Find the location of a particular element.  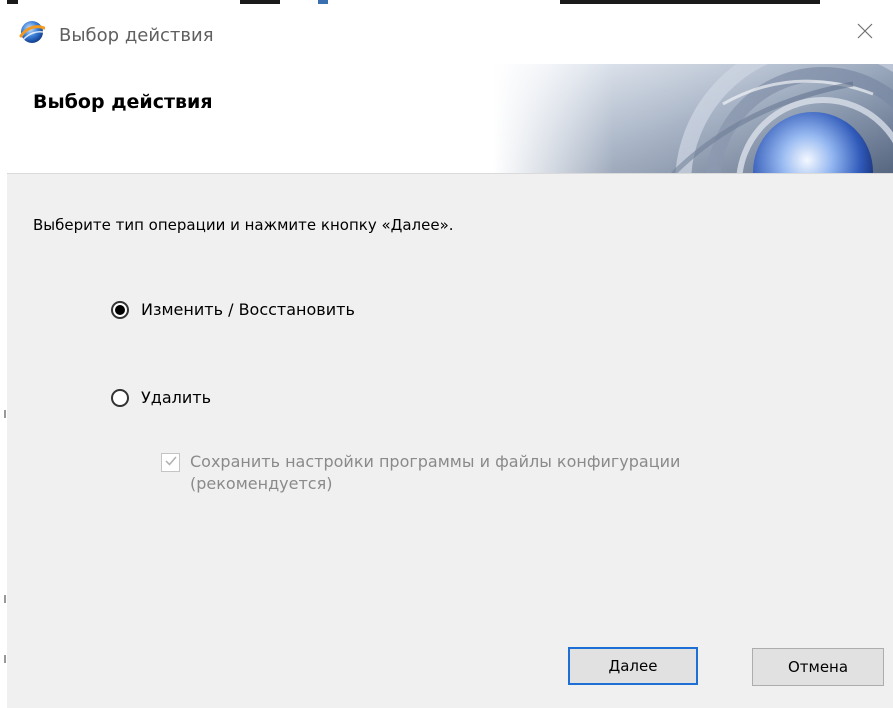

left-edge-strip is located at coordinates (3, 354).